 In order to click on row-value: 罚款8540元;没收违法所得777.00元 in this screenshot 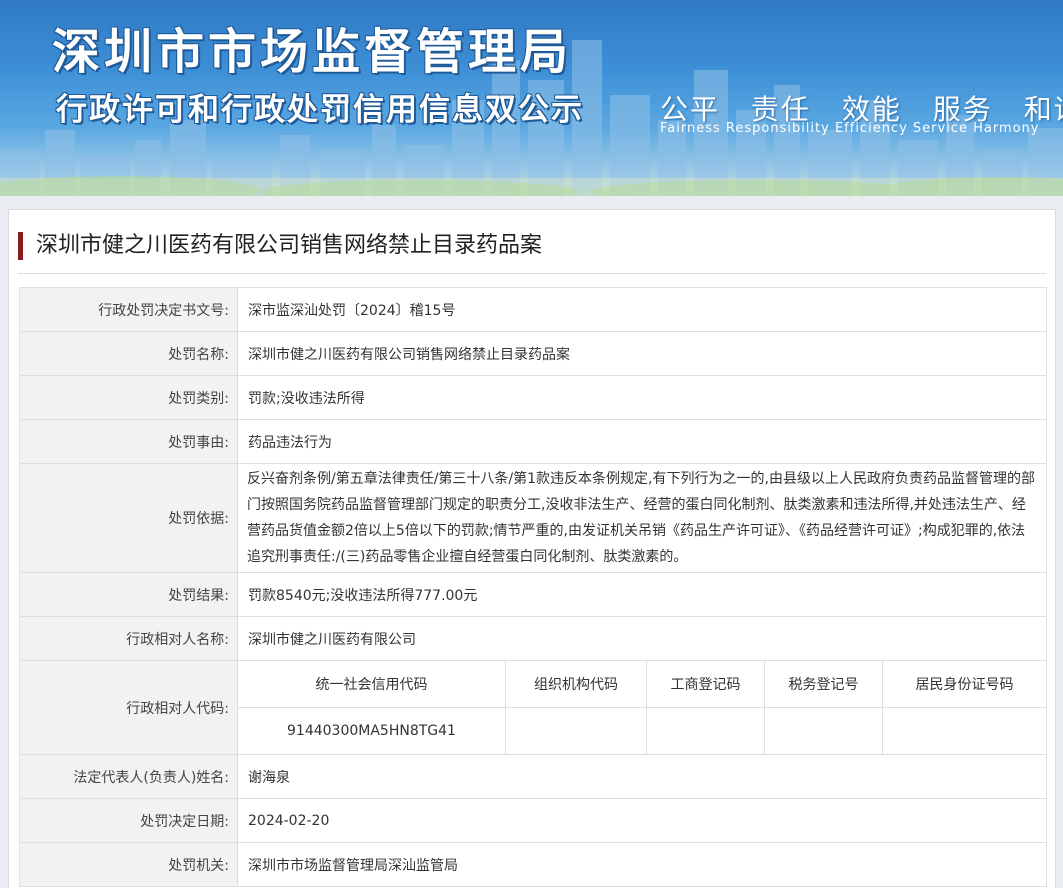, I will do `click(642, 594)`.